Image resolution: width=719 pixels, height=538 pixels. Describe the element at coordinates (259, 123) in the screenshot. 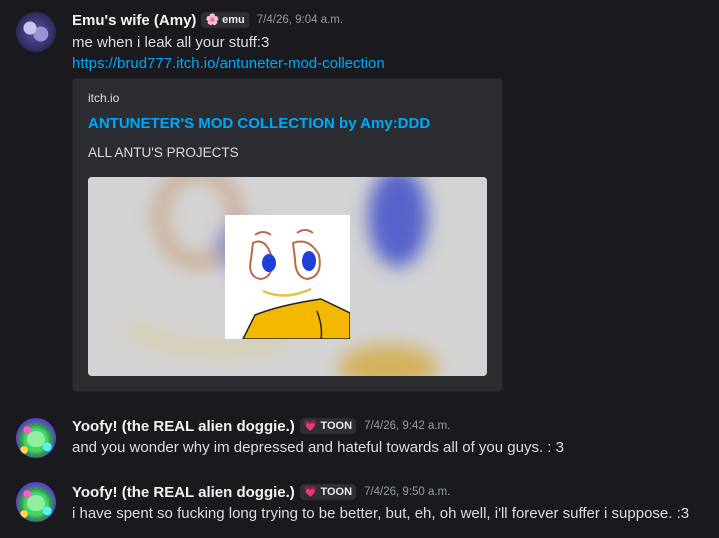

I see `embed-title: ANTUNETER'S MOD COLLECTION by Amy:DDD` at that location.